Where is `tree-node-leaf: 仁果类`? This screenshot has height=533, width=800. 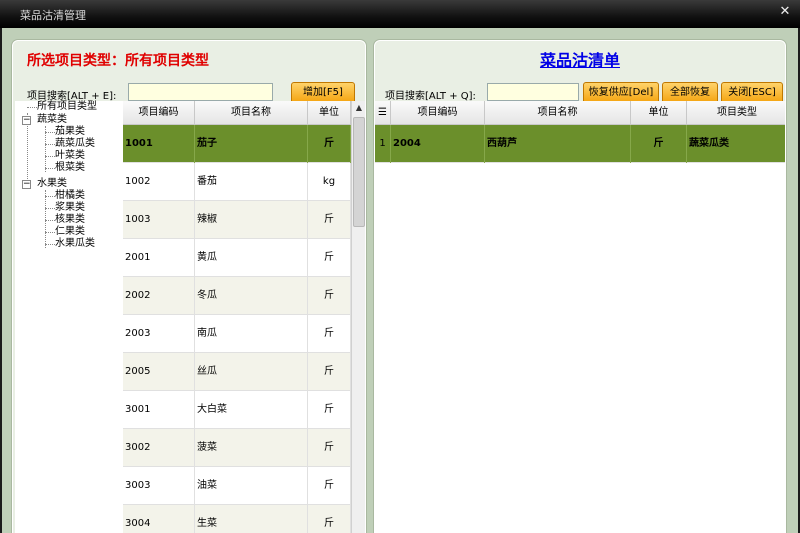
tree-node-leaf: 仁果类 is located at coordinates (70, 232).